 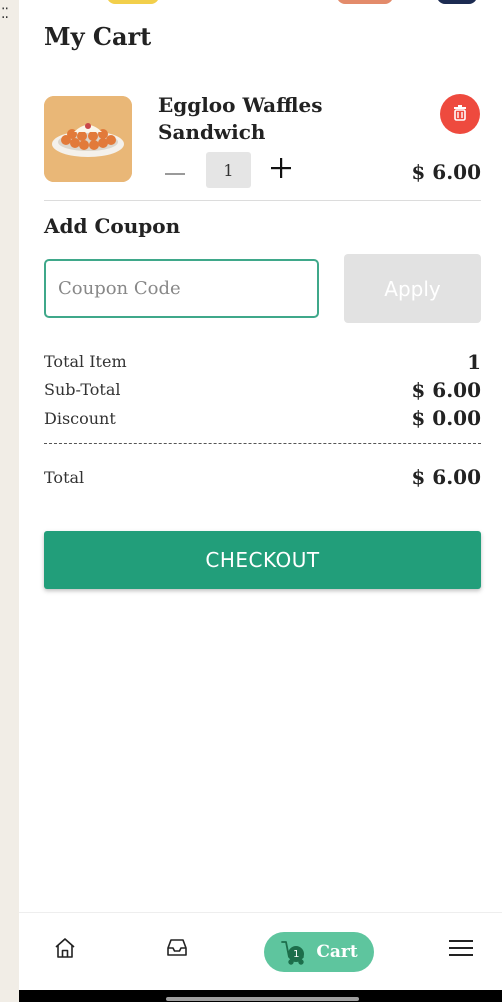 What do you see at coordinates (262, 200) in the screenshot?
I see `divider` at bounding box center [262, 200].